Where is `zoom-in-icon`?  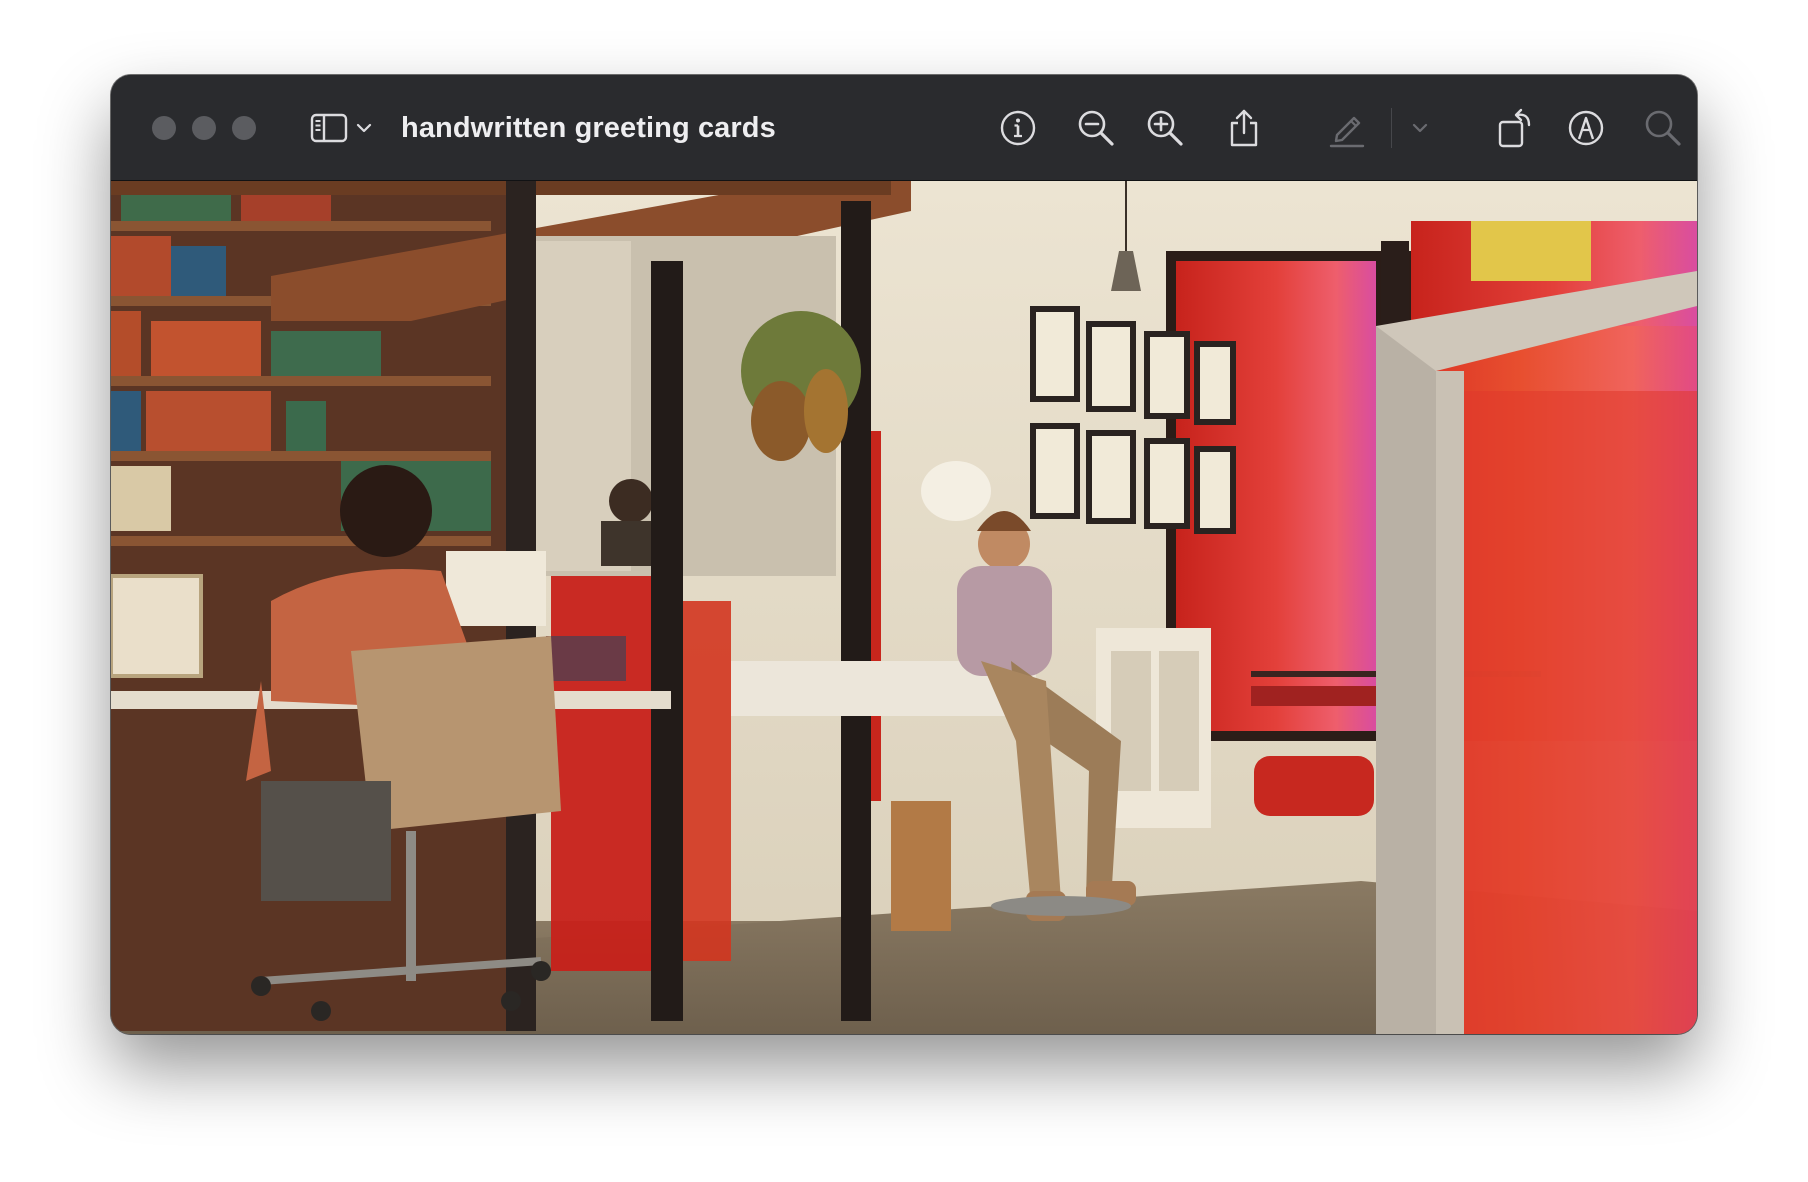
zoom-in-icon is located at coordinates (1165, 128).